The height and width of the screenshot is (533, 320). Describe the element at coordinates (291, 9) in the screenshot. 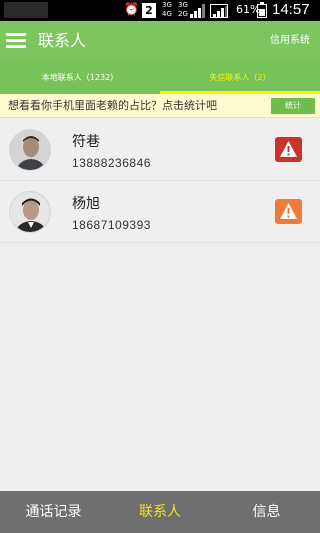

I see `clock: 14:57` at that location.